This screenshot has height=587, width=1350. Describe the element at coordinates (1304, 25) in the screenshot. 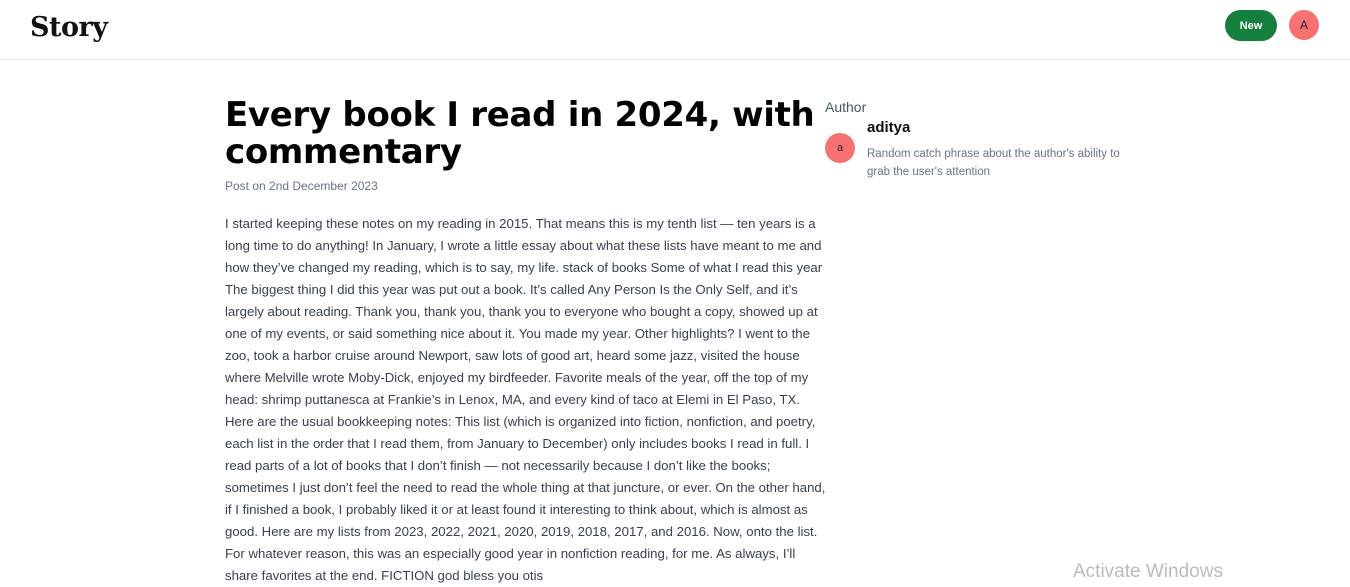

I see `user-avatar: A` at that location.